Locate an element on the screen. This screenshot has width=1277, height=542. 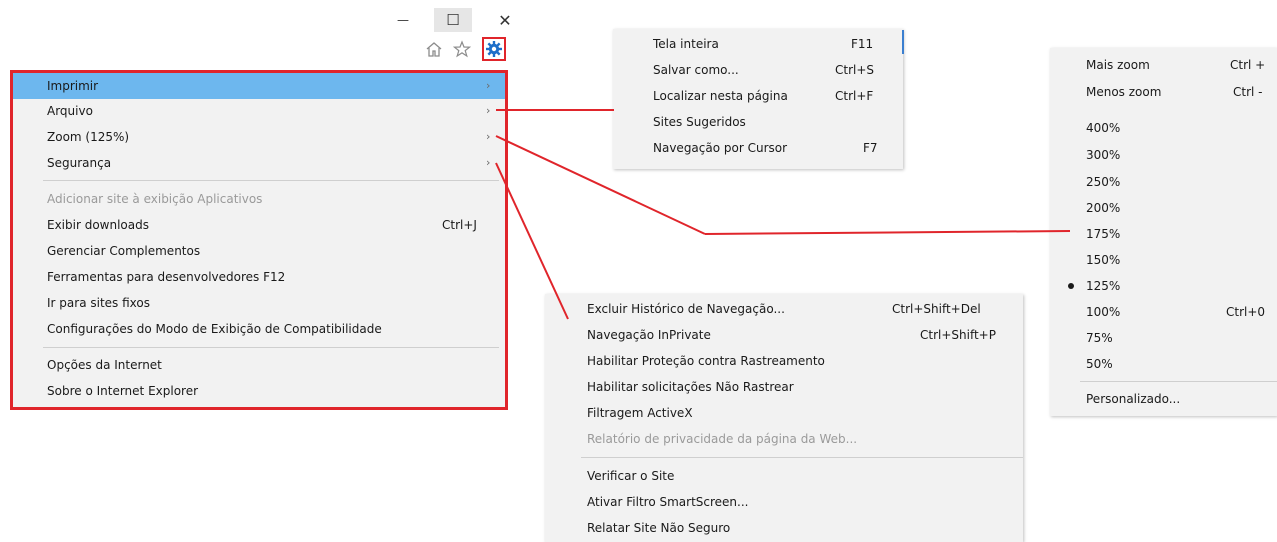
connector-zoom-b is located at coordinates (887, 232).